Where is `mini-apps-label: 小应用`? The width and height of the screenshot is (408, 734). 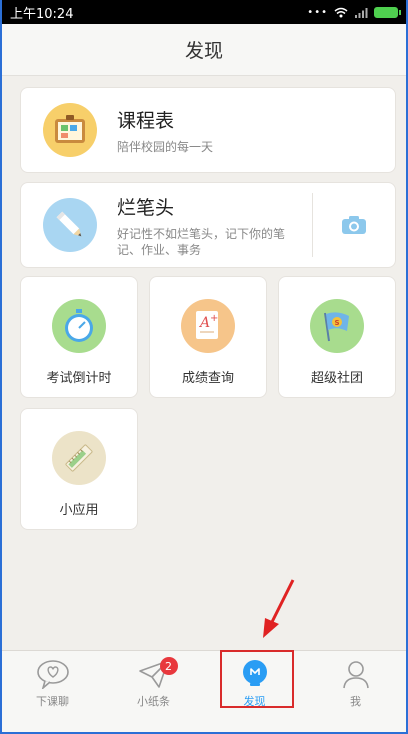 mini-apps-label: 小应用 is located at coordinates (79, 510).